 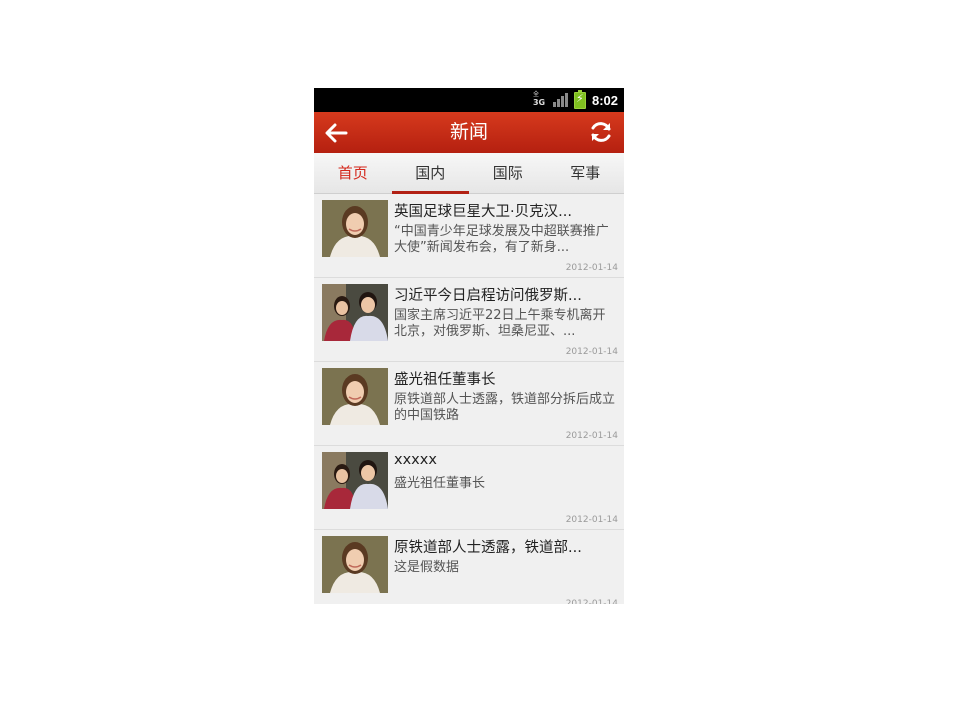 I want to click on news-title: 盛光祖任董事长, so click(x=445, y=380).